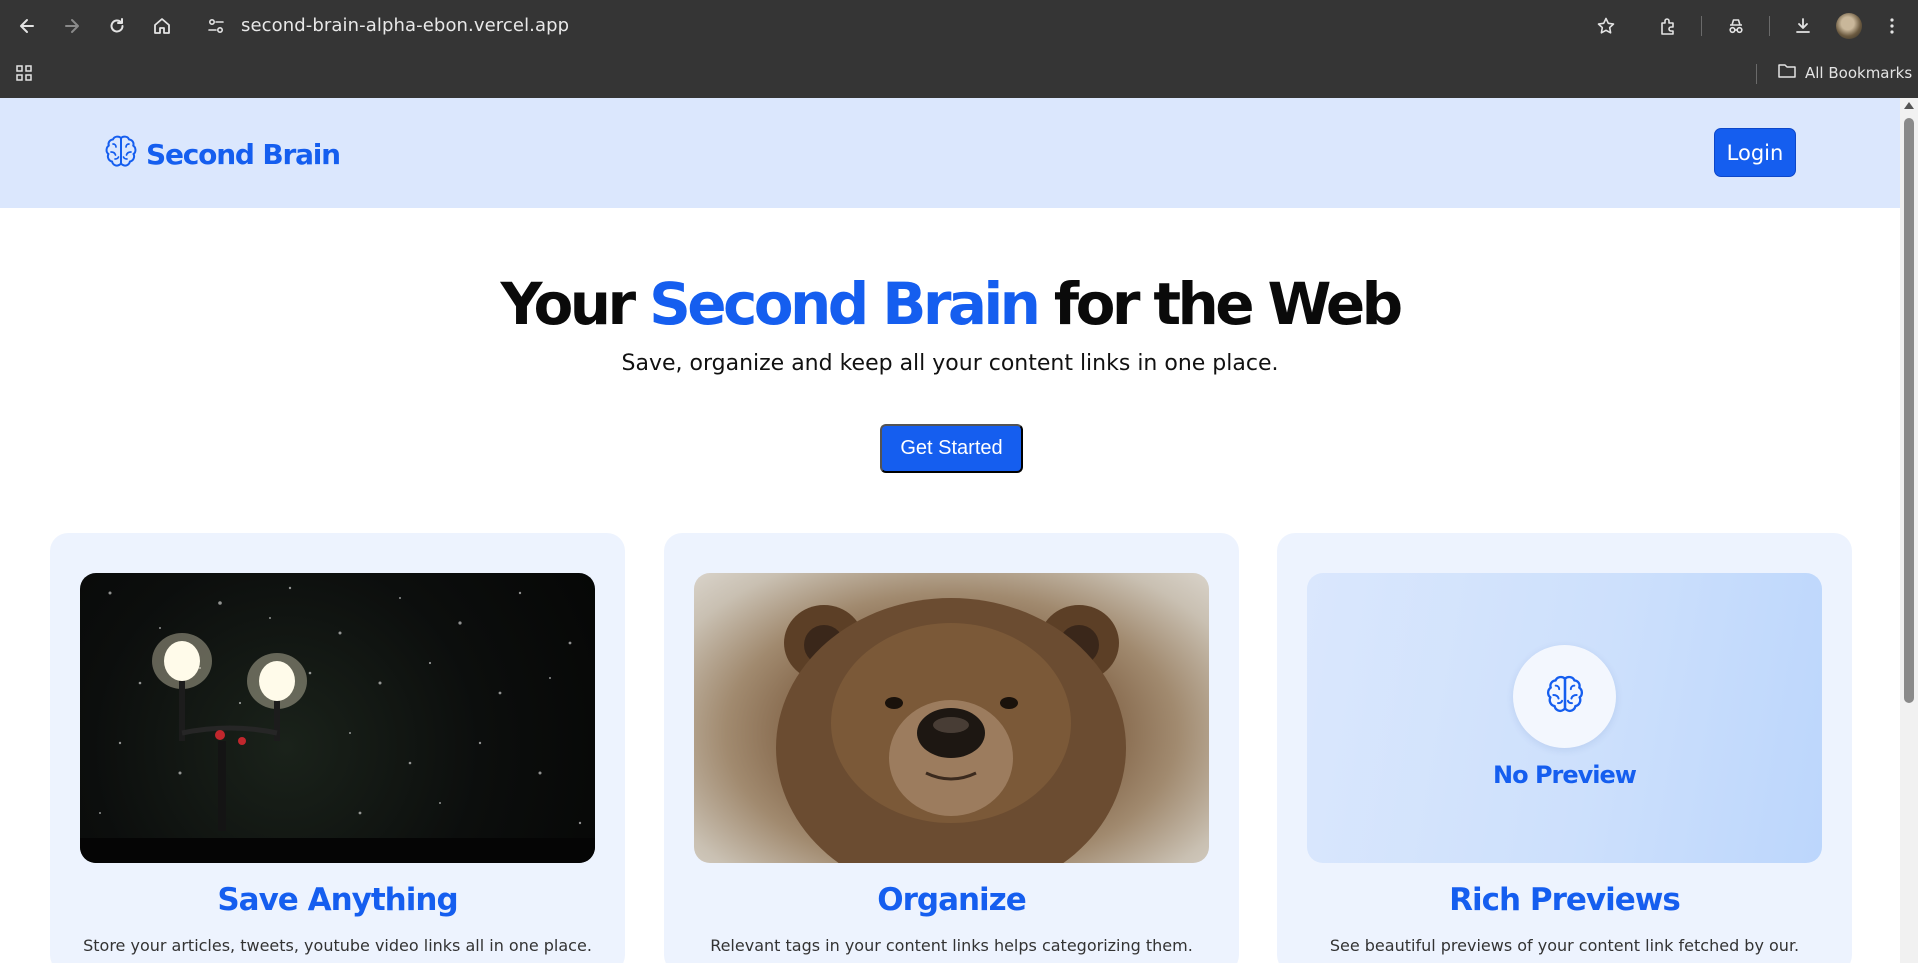 The width and height of the screenshot is (1918, 963). What do you see at coordinates (1859, 73) in the screenshot?
I see `all-bookmarks-label: All Bookmarks` at bounding box center [1859, 73].